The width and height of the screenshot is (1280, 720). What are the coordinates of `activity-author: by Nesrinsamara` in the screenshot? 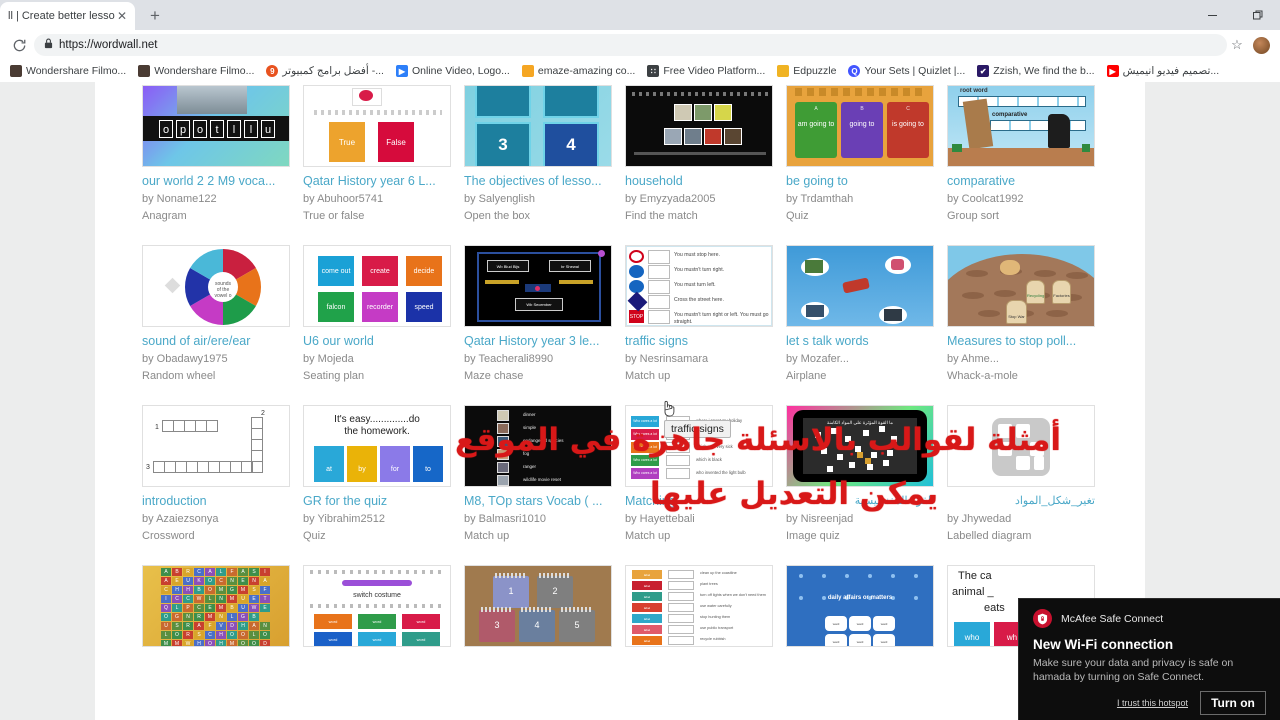 It's located at (667, 359).